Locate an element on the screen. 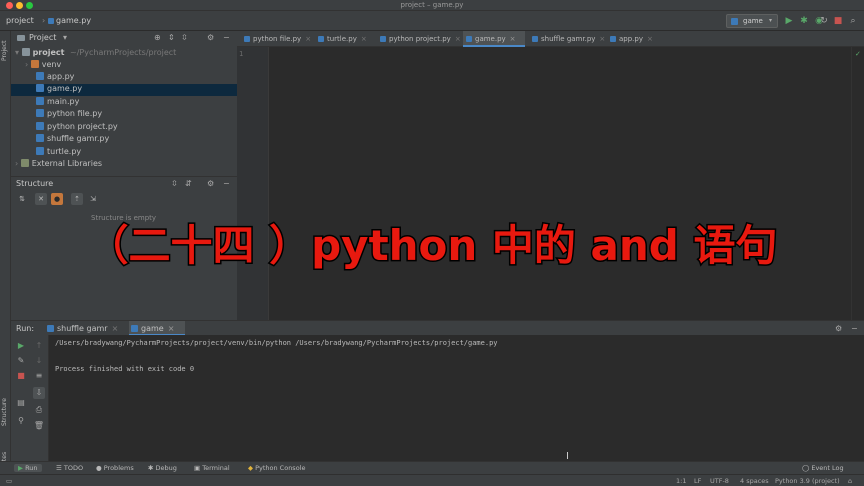  tool-run: ▶ Run is located at coordinates (28, 468).